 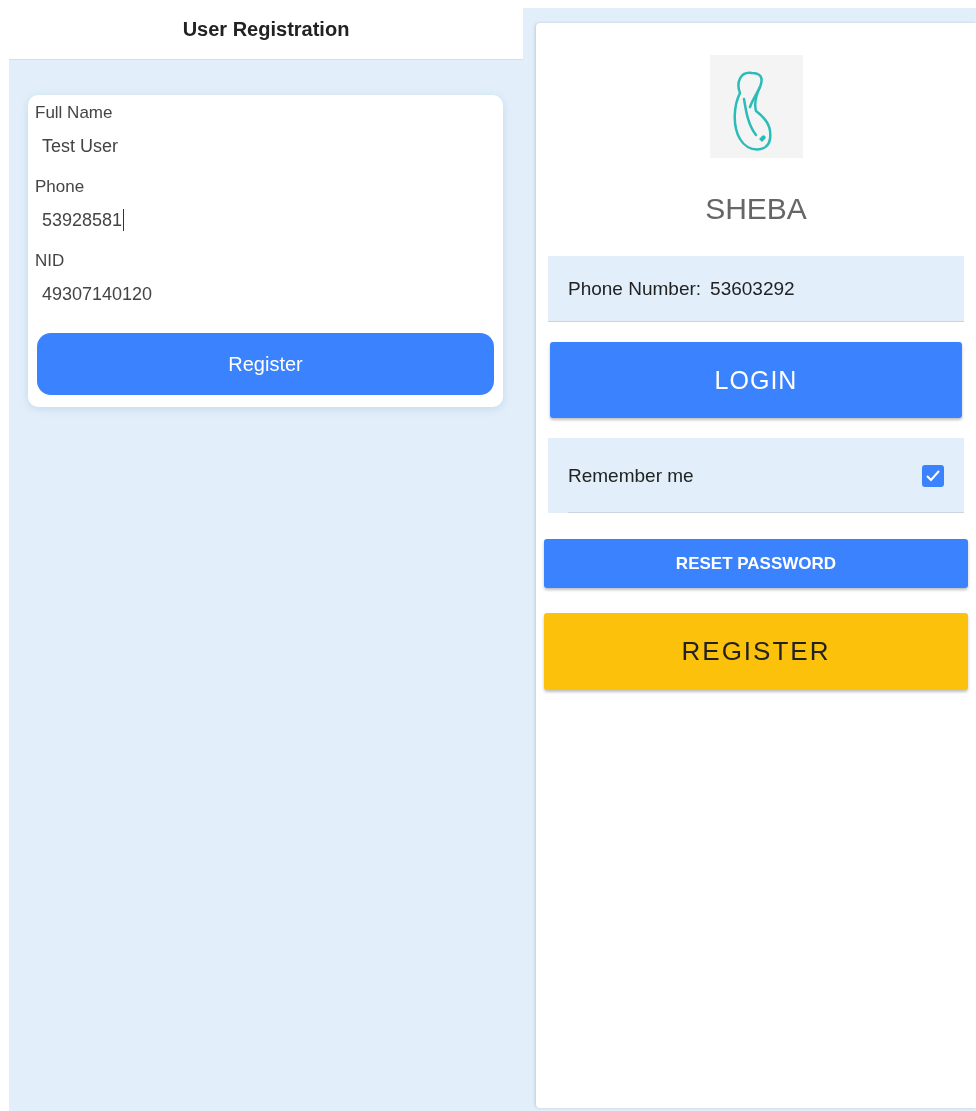 I want to click on phone-number-field: Phone Number: 53603292, so click(x=756, y=289).